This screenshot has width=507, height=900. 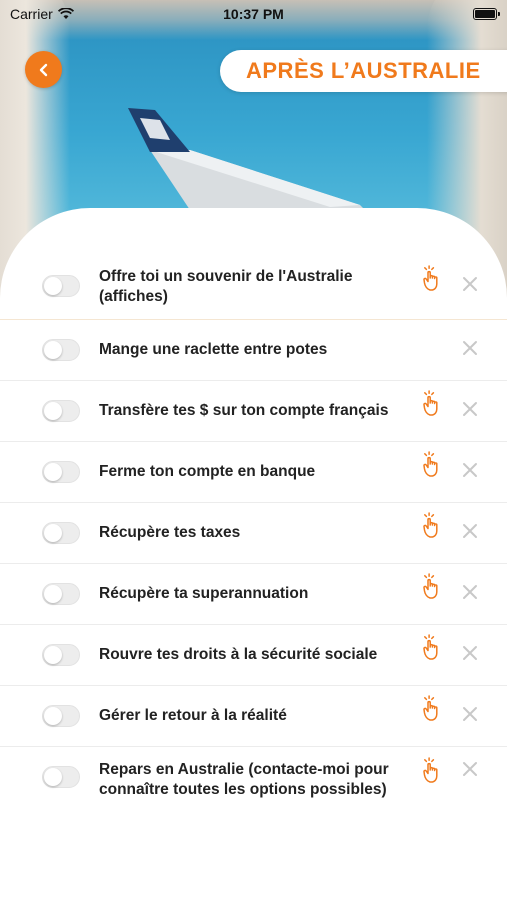 I want to click on wifi-icon, so click(x=65, y=13).